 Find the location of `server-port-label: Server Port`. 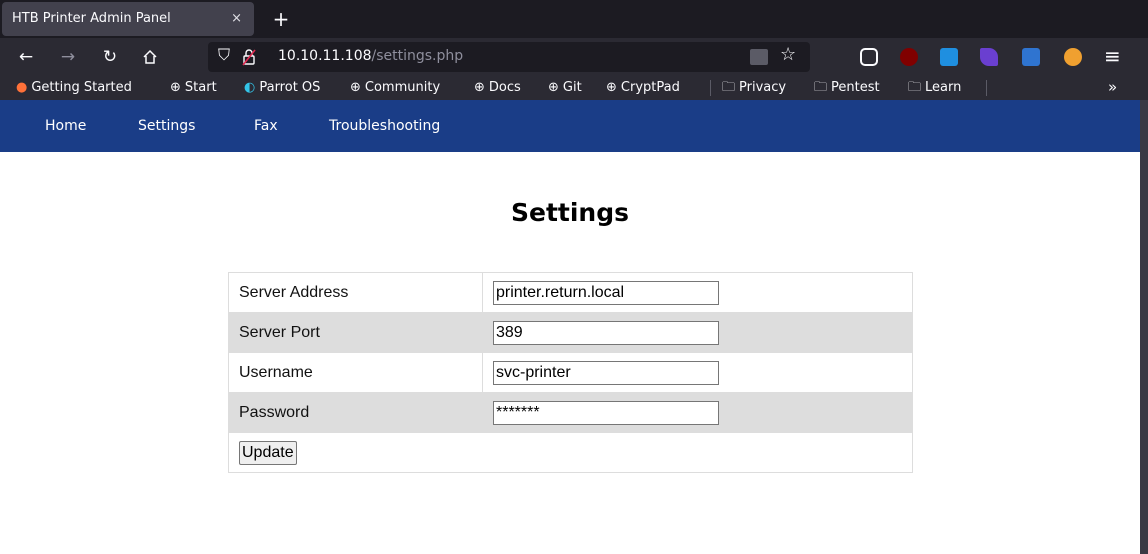

server-port-label: Server Port is located at coordinates (355, 332).